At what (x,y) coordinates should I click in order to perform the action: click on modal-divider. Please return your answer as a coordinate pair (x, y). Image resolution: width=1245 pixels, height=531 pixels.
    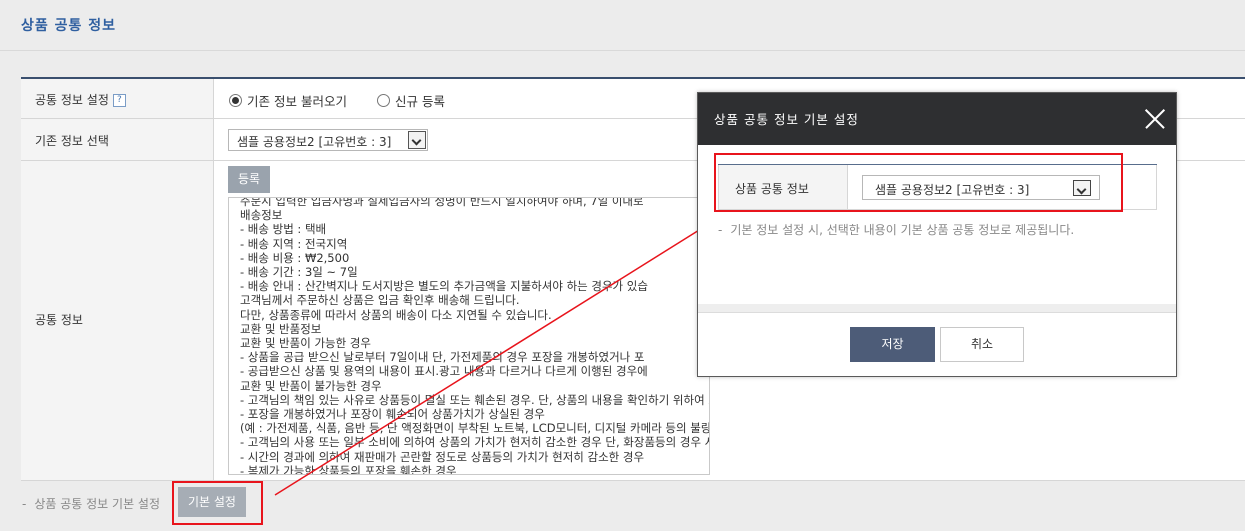
    Looking at the image, I should click on (937, 308).